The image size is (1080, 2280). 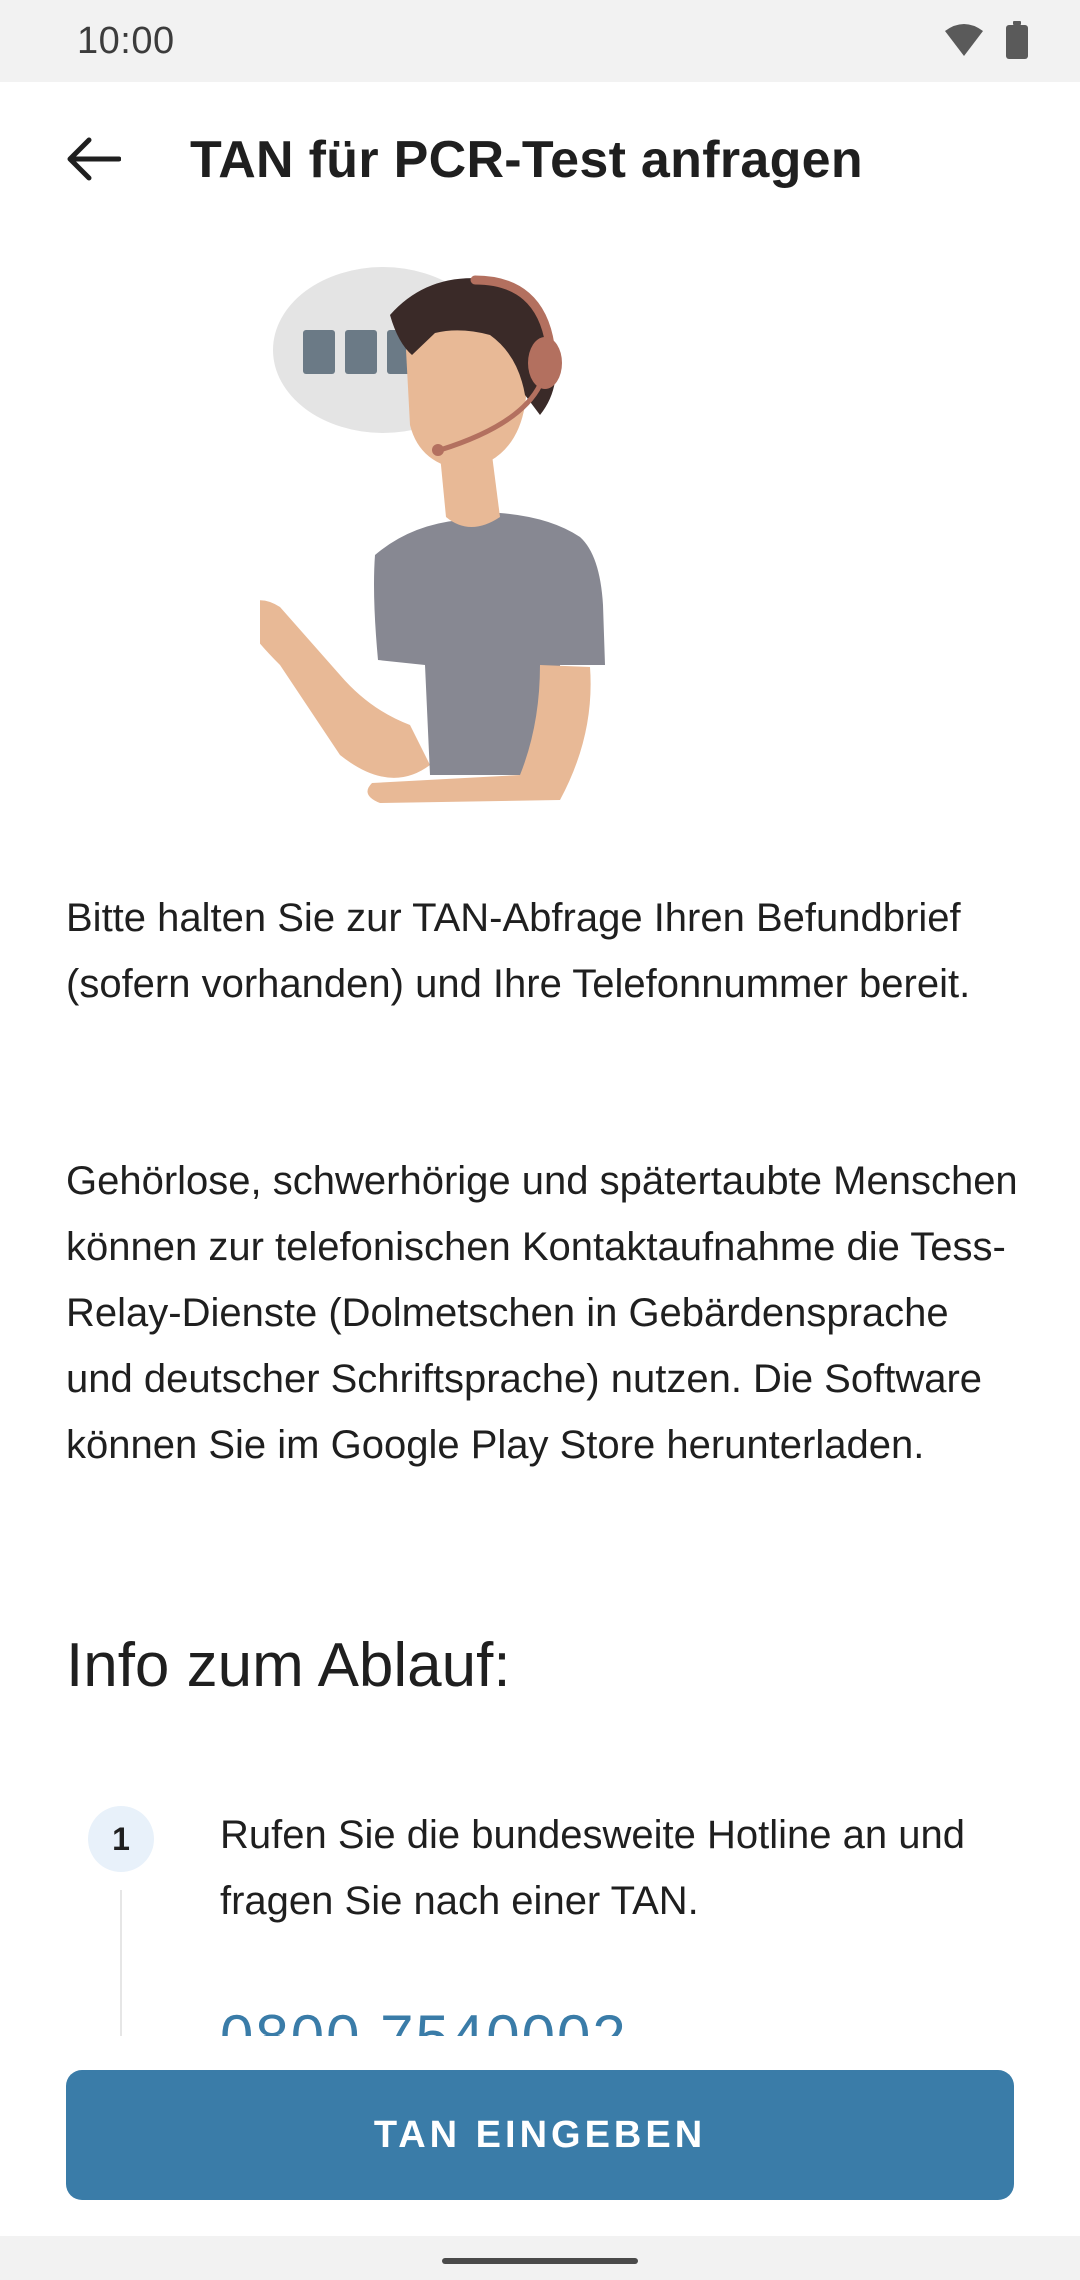 What do you see at coordinates (986, 42) in the screenshot?
I see `status-icons` at bounding box center [986, 42].